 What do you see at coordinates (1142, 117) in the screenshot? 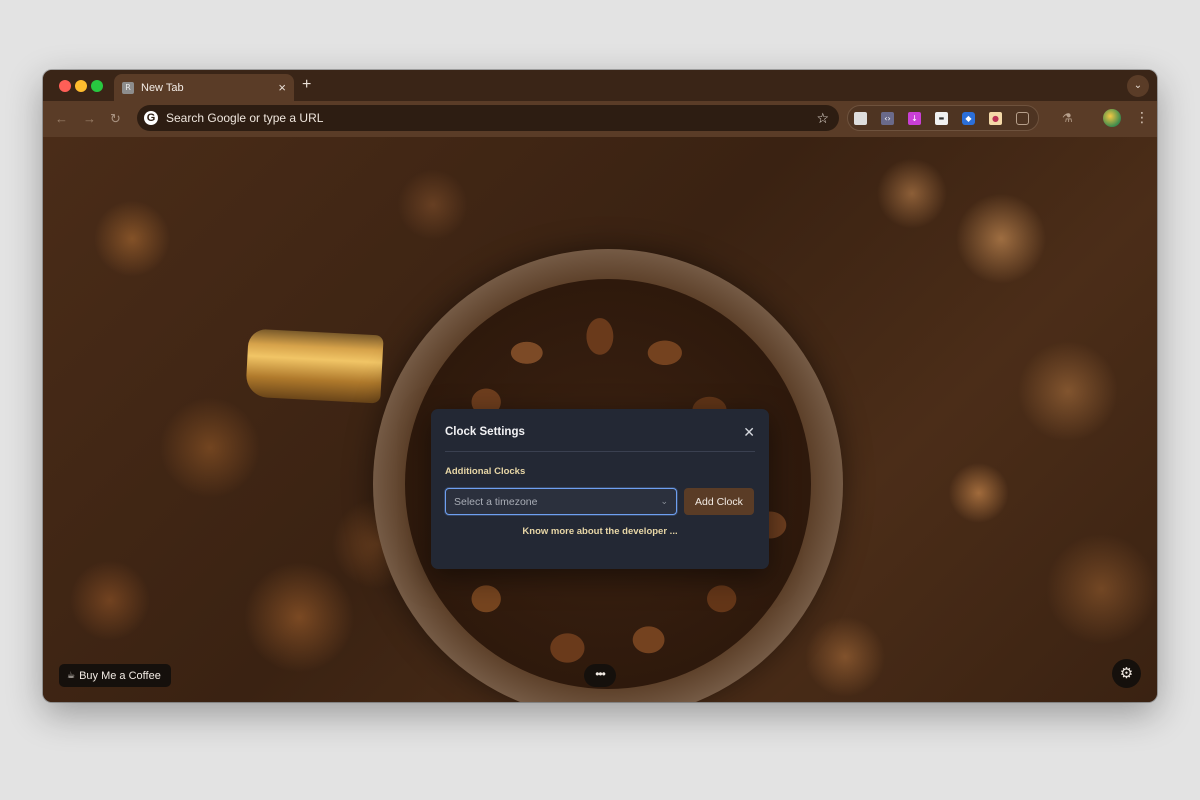
I see `browser-menu-icon: ⋮` at bounding box center [1142, 117].